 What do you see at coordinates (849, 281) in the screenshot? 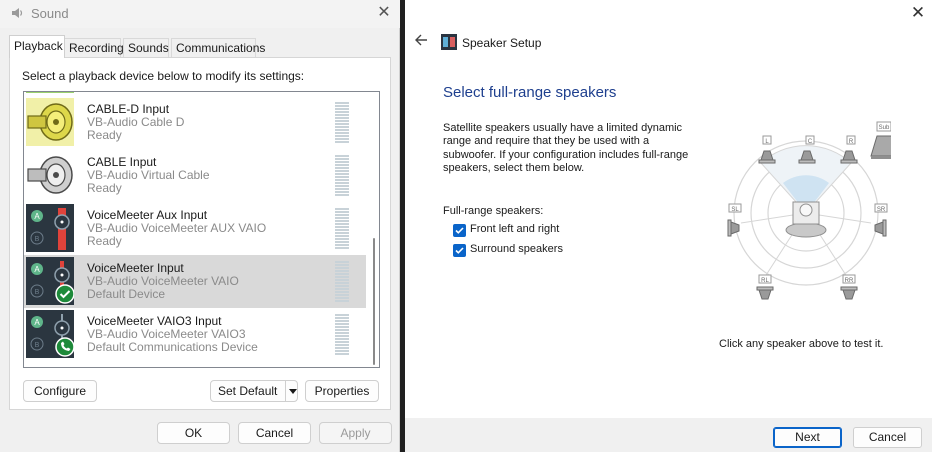
I see `speaker-label-rr: RR` at bounding box center [849, 281].